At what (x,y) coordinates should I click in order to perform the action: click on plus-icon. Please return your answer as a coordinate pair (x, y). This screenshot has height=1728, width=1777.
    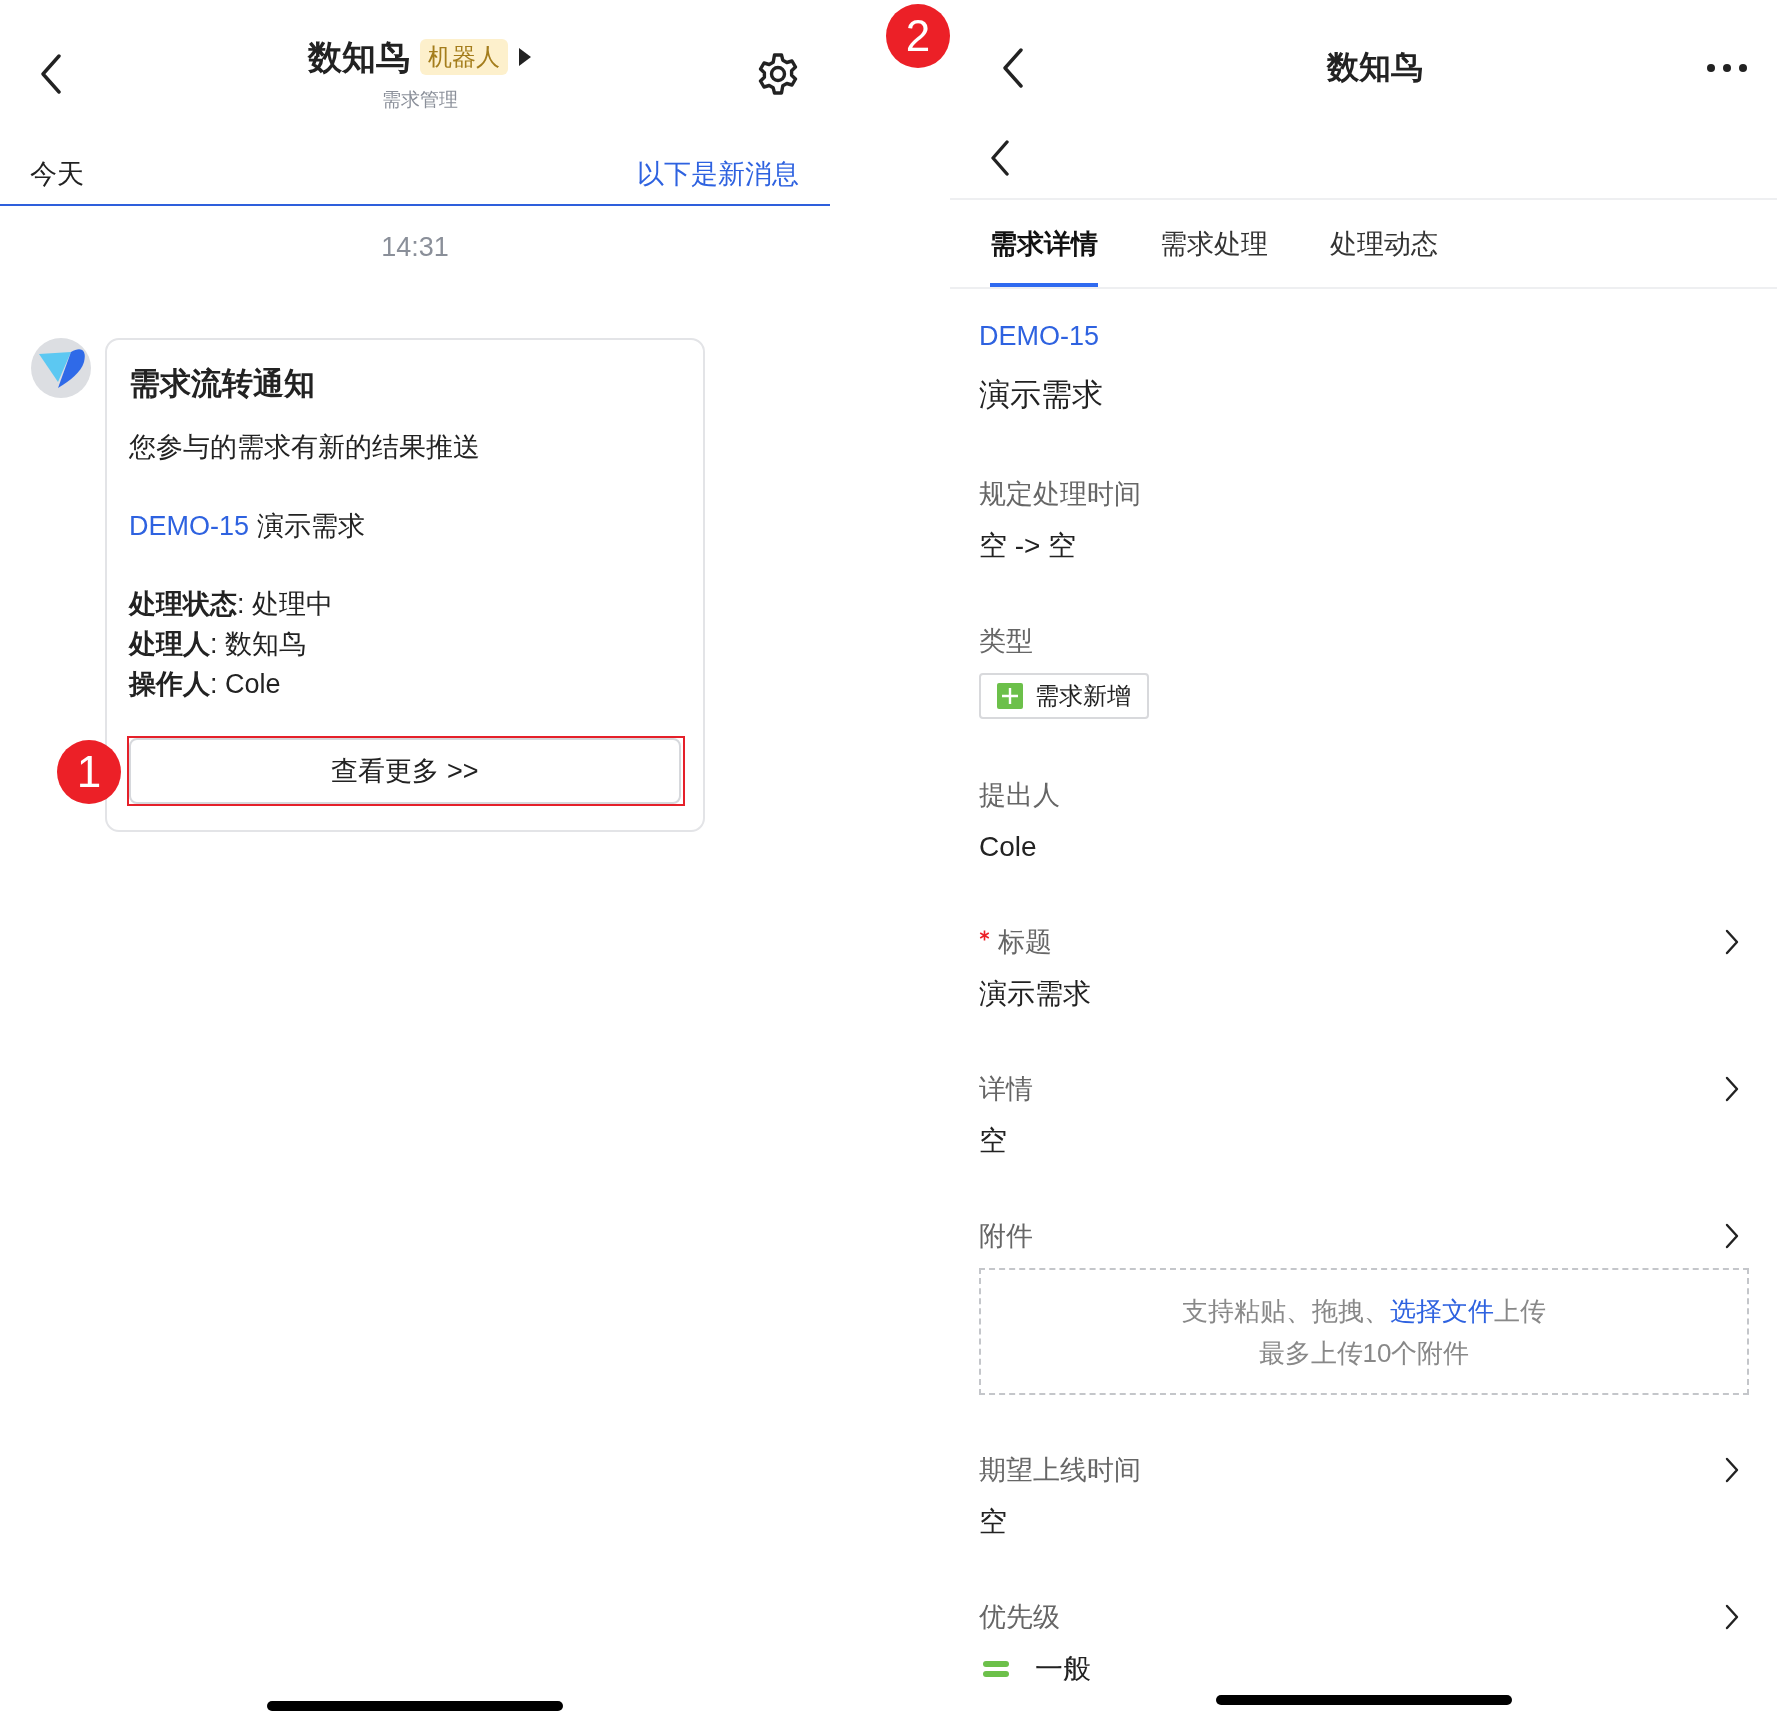
    Looking at the image, I should click on (1010, 696).